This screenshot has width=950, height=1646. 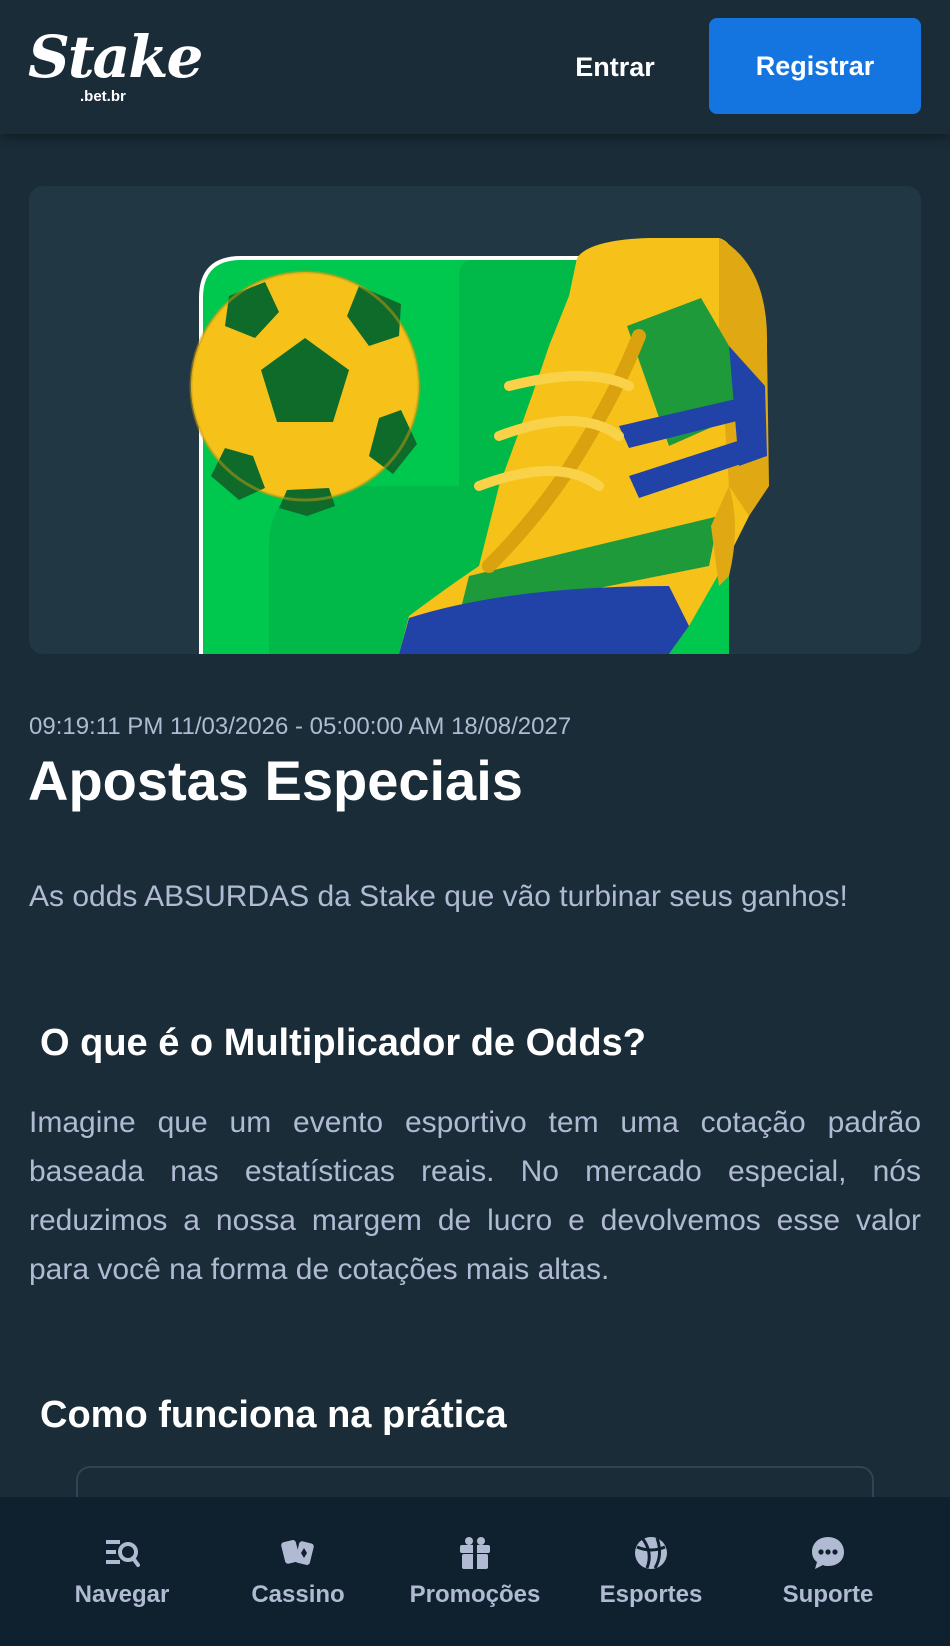 What do you see at coordinates (651, 1571) in the screenshot?
I see `nav-item-sports: Esportes` at bounding box center [651, 1571].